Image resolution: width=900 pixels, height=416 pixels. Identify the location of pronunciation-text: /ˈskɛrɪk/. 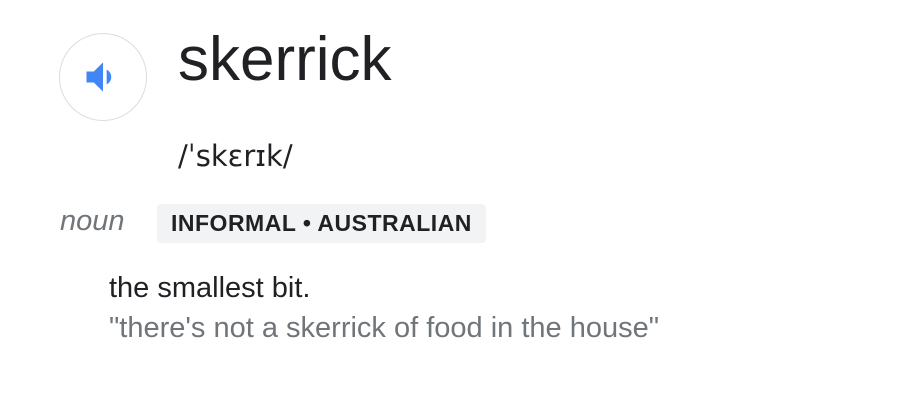
(235, 156).